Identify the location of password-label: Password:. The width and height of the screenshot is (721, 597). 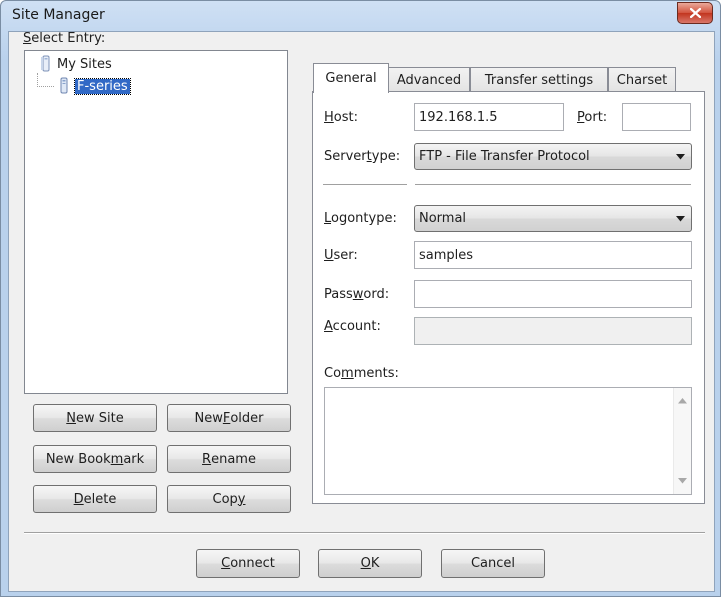
(357, 294).